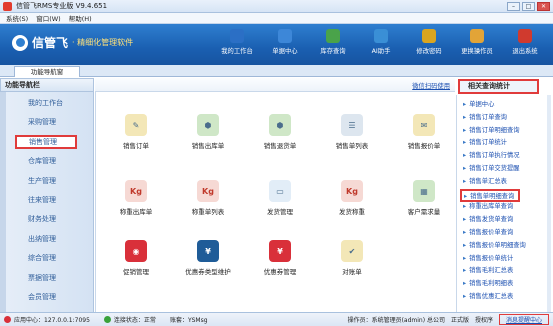 This screenshot has width=553, height=326. Describe the element at coordinates (488, 295) in the screenshot. I see `related-query-item-15: 销售优惠汇总表` at that location.